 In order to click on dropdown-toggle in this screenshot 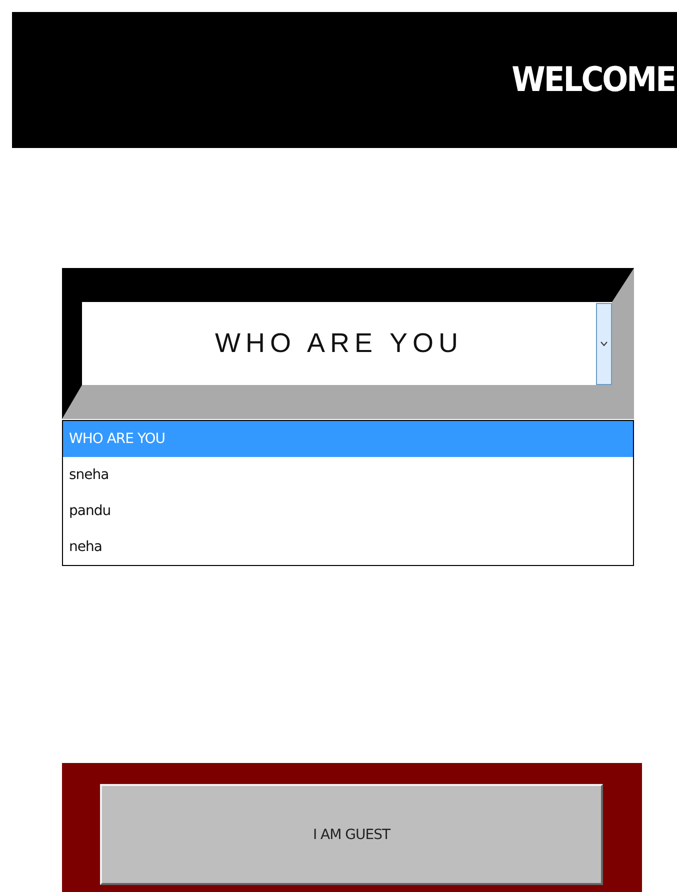, I will do `click(604, 343)`.